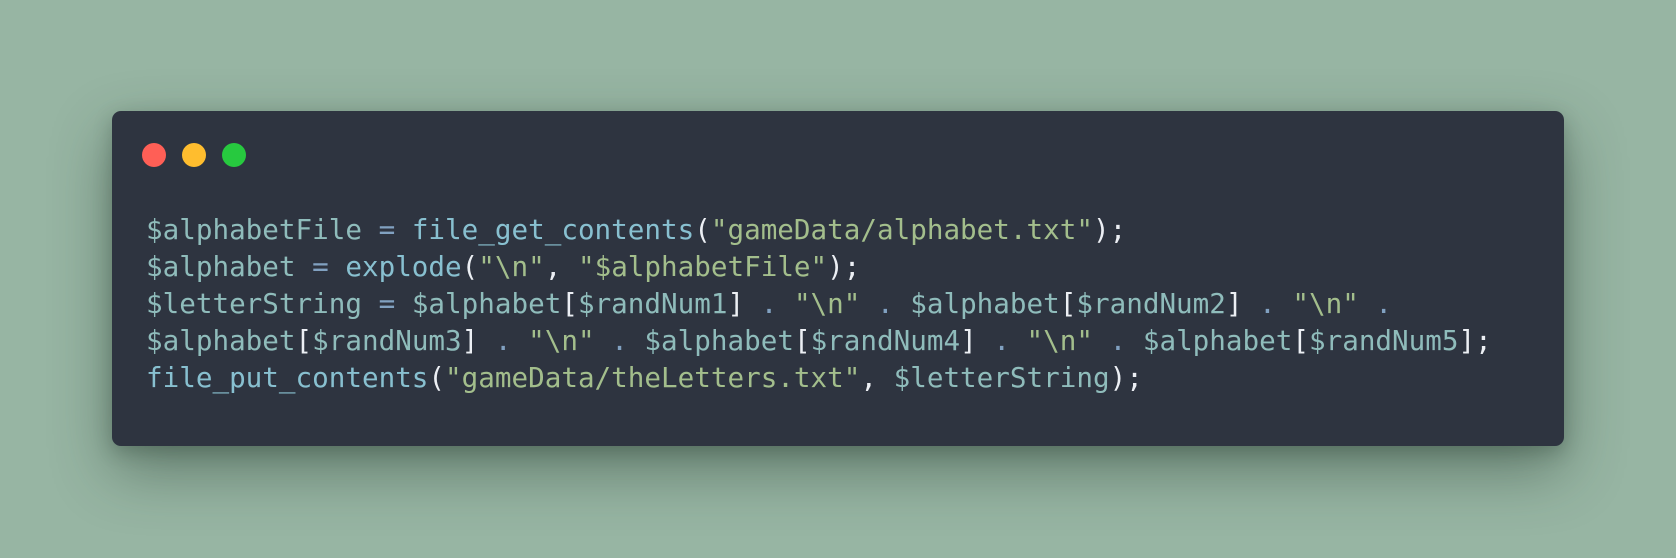 This screenshot has height=558, width=1676. What do you see at coordinates (387, 340) in the screenshot?
I see `code-token: $randNum3` at bounding box center [387, 340].